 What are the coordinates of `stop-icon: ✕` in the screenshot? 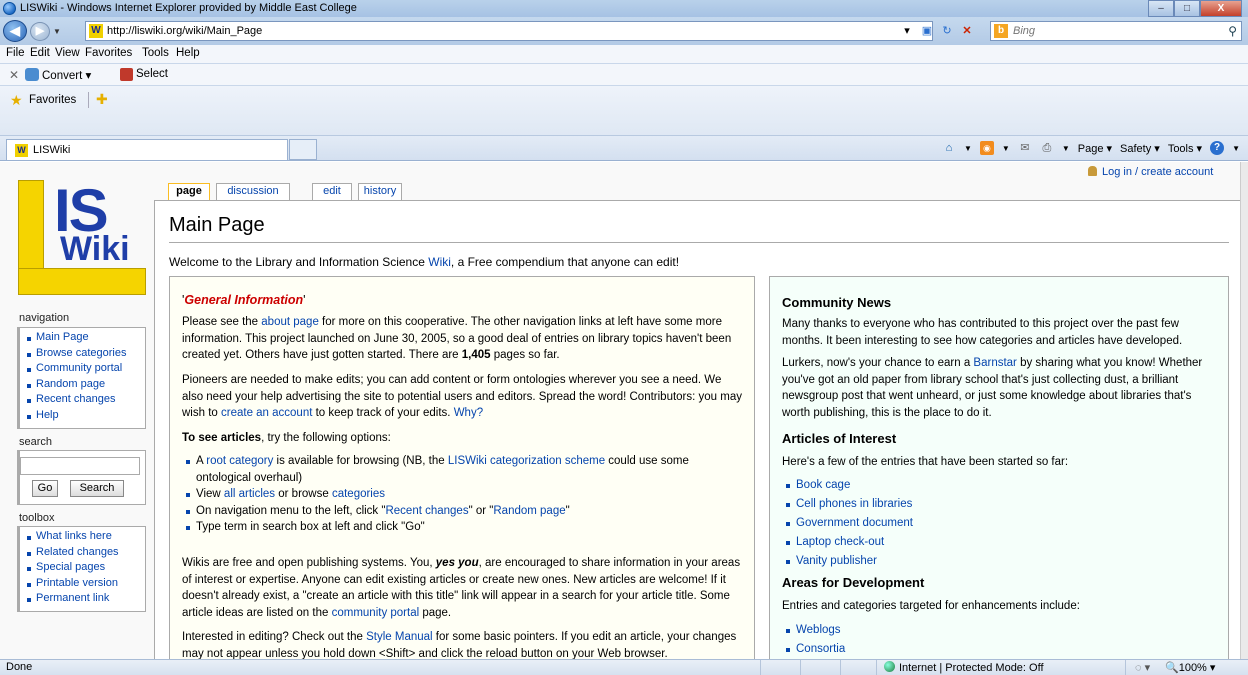 It's located at (967, 31).